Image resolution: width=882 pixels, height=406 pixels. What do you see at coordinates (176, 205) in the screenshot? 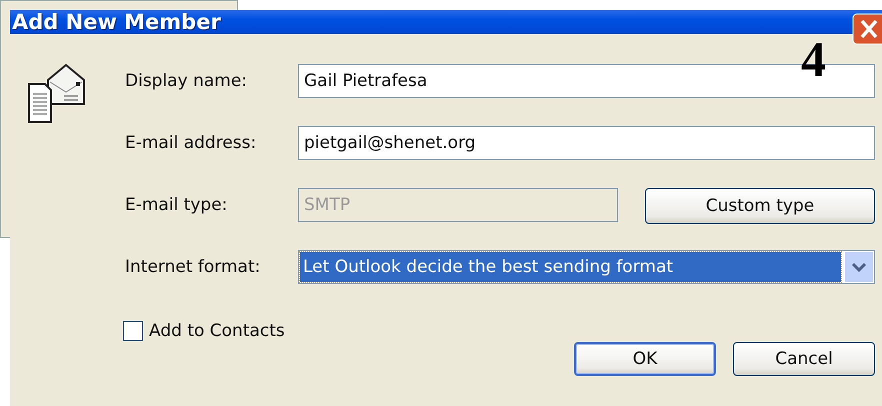
I see `field-label: E-mail type:` at bounding box center [176, 205].